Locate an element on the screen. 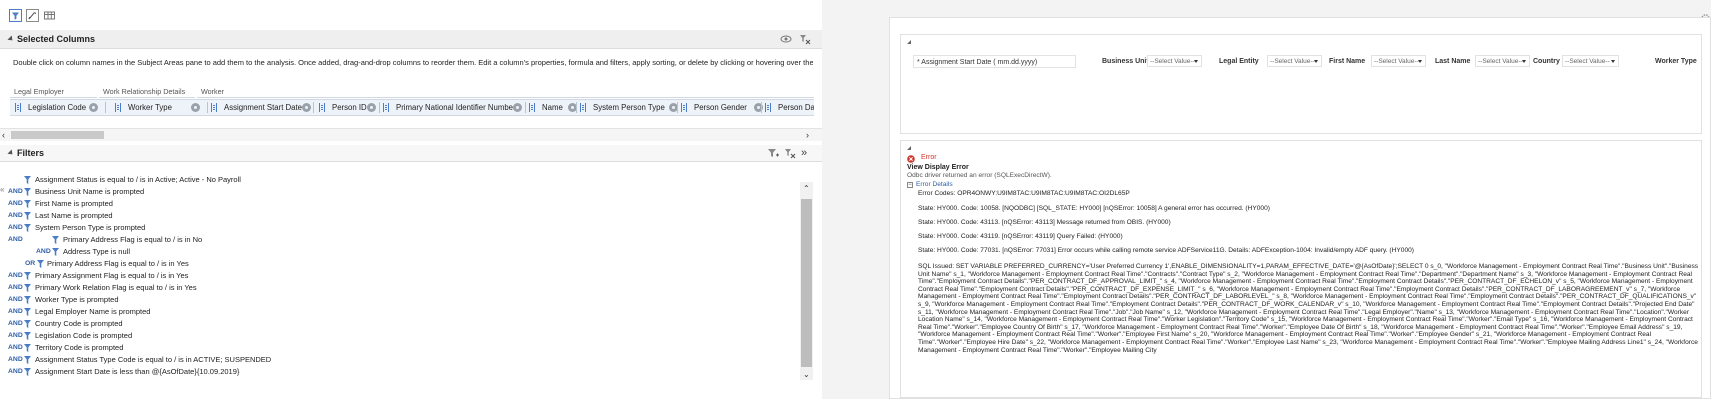  last-name-select: --Select Value-- is located at coordinates (1502, 61).